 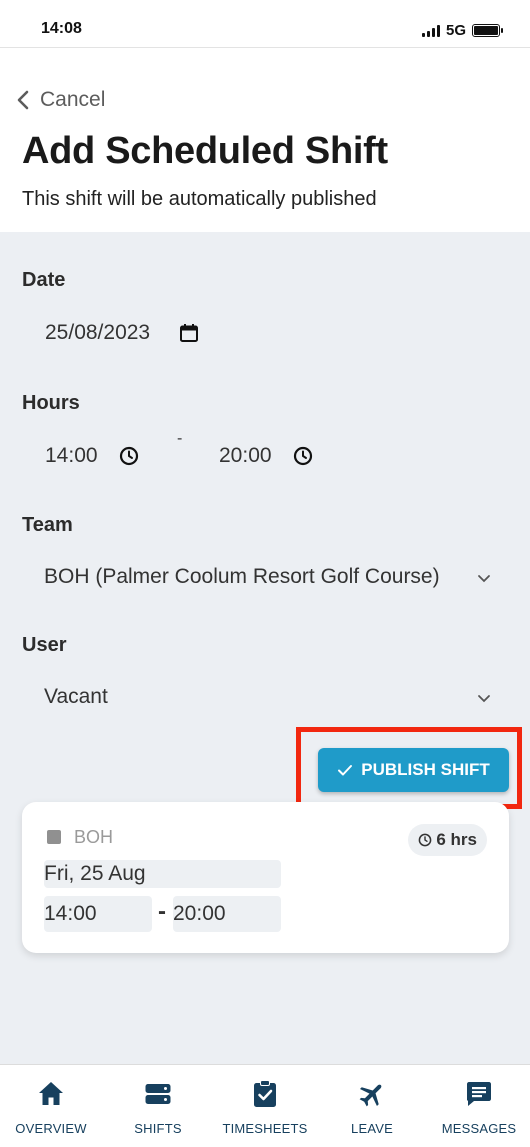 What do you see at coordinates (372, 1128) in the screenshot?
I see `tab-leave-label: LEAVE` at bounding box center [372, 1128].